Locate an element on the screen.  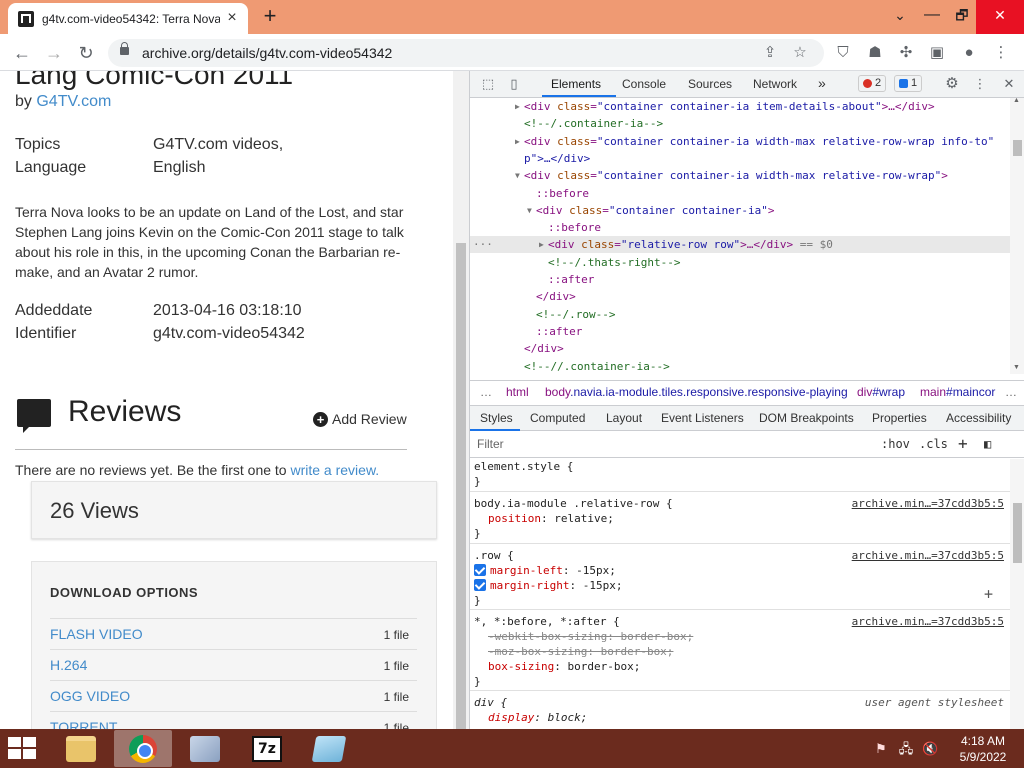
chrome-taskbar-button is located at coordinates (143, 748).